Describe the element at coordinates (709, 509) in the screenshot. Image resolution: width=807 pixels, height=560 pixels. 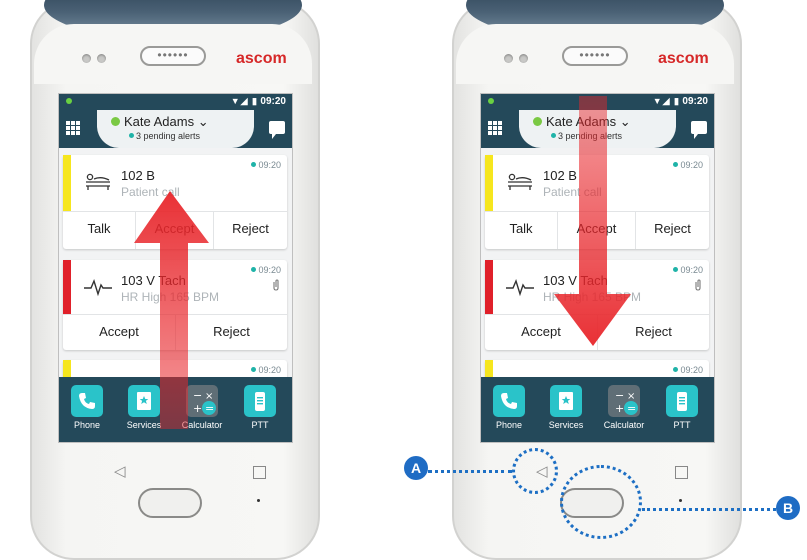
I see `callout-b-line` at that location.